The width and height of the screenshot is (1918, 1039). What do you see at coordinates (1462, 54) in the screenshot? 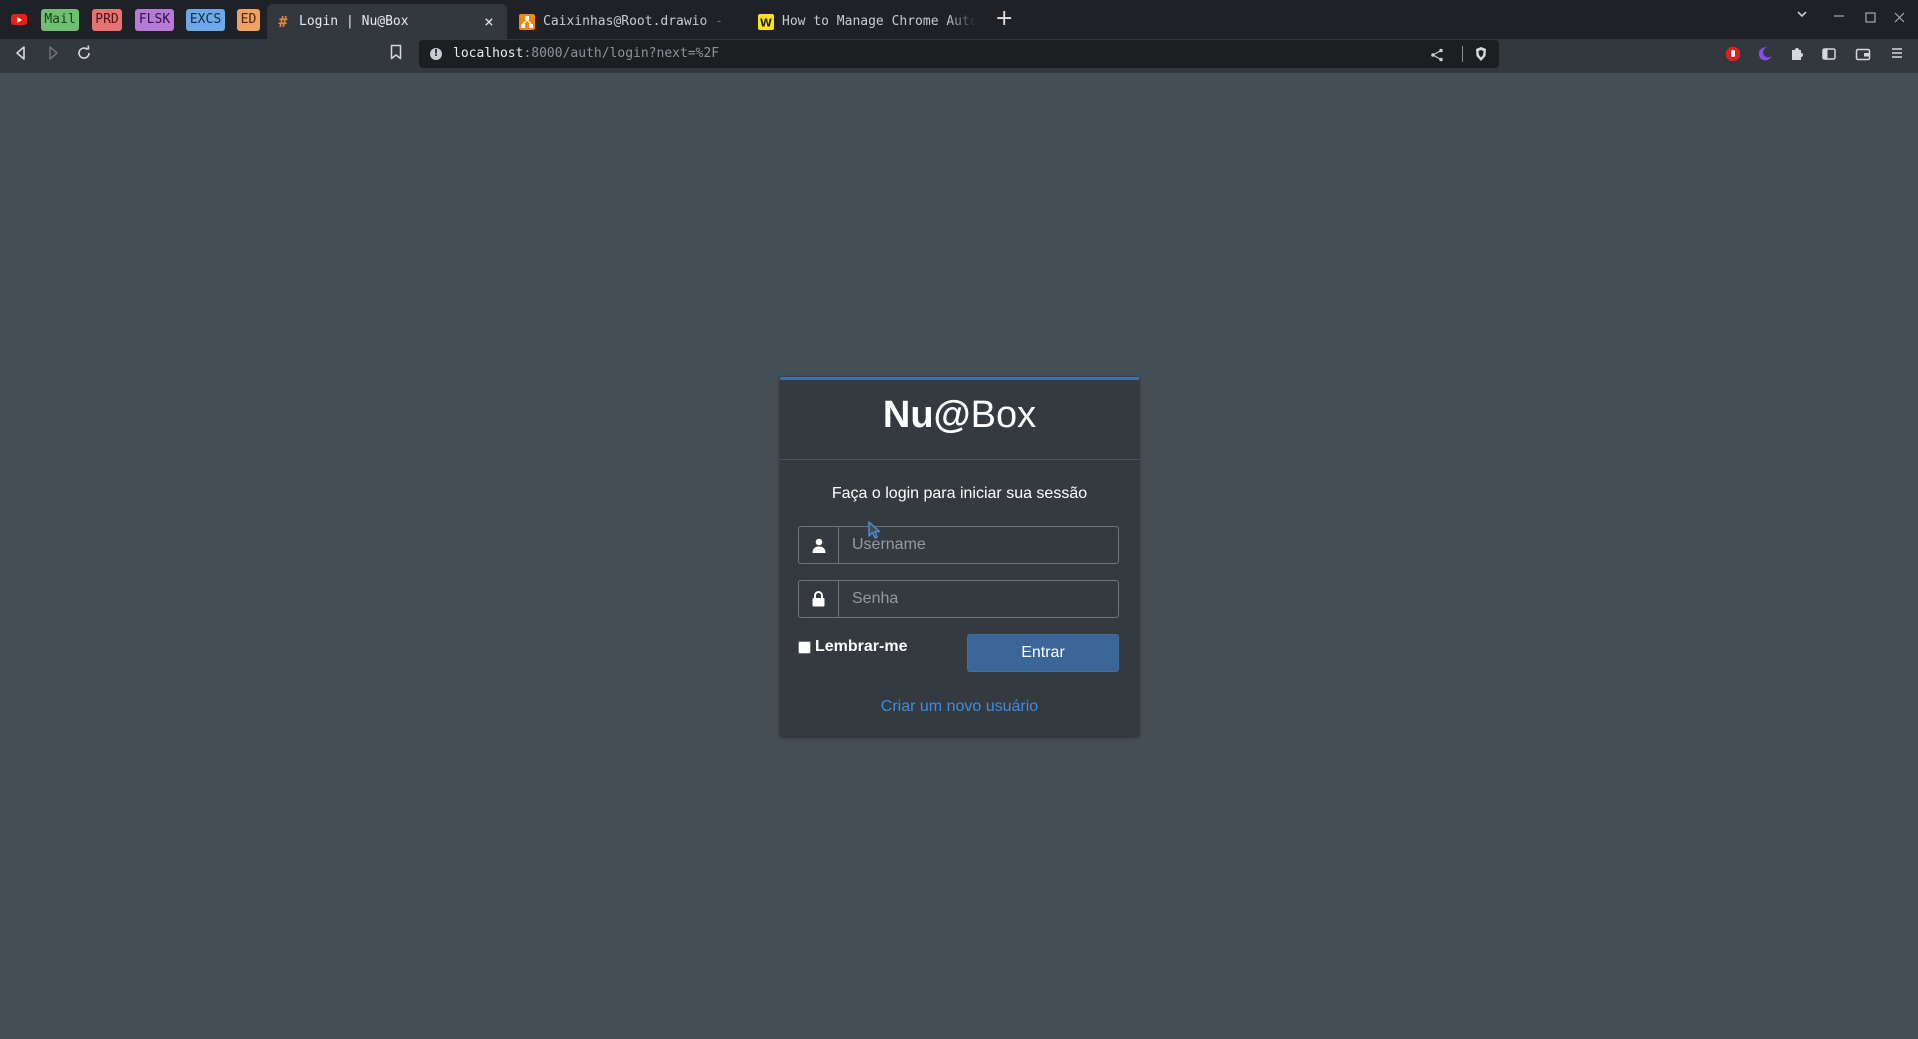
I see `urlbar-divider` at bounding box center [1462, 54].